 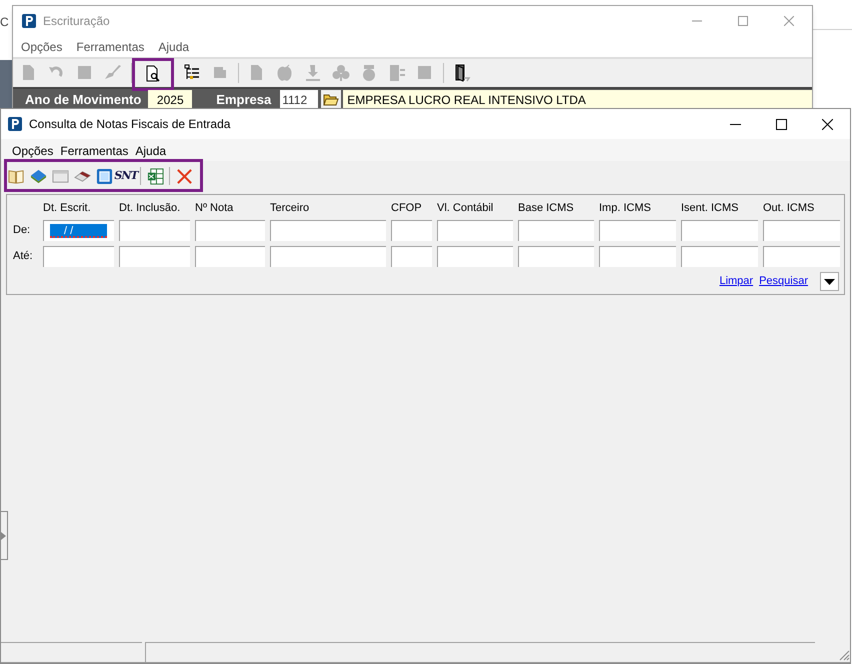 What do you see at coordinates (299, 100) in the screenshot?
I see `company-code-field: 1112` at bounding box center [299, 100].